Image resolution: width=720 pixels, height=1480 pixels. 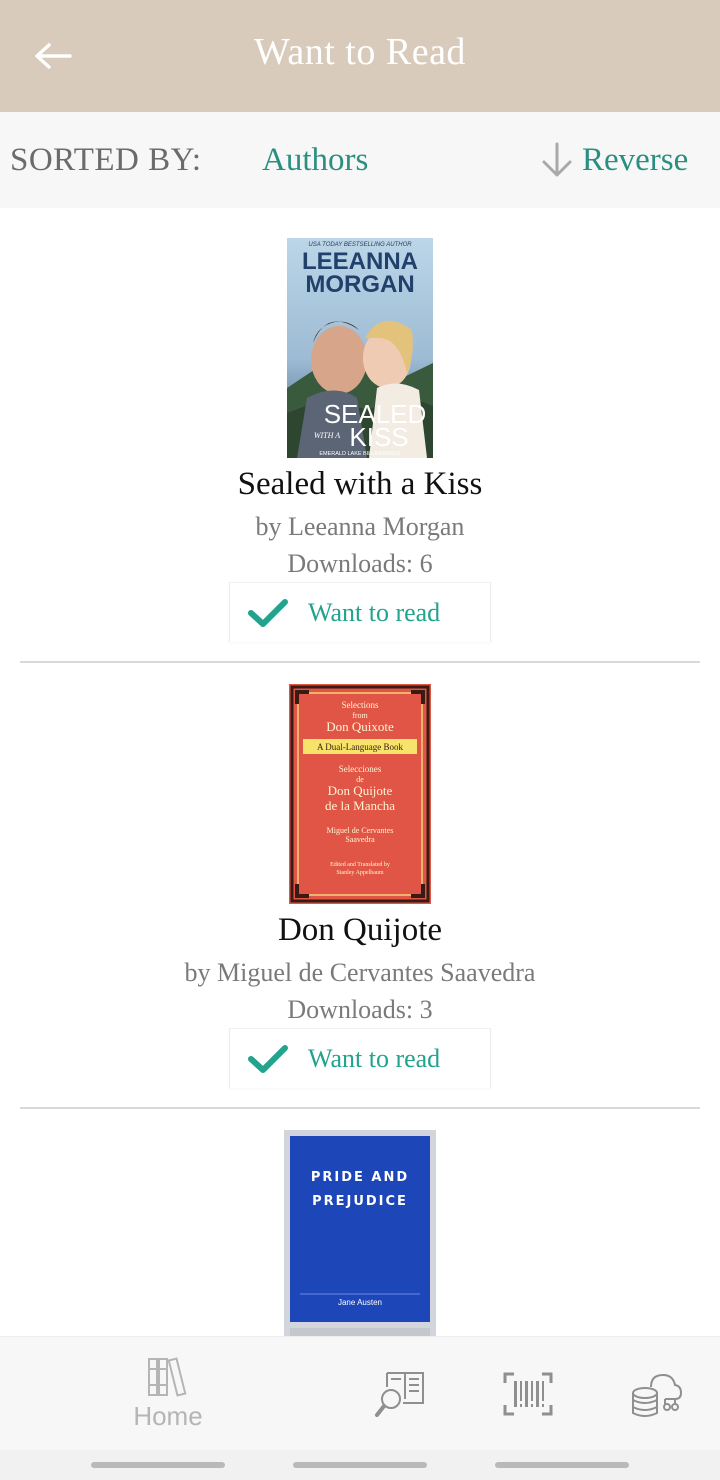 What do you see at coordinates (167, 1377) in the screenshot?
I see `bookshelf-icon` at bounding box center [167, 1377].